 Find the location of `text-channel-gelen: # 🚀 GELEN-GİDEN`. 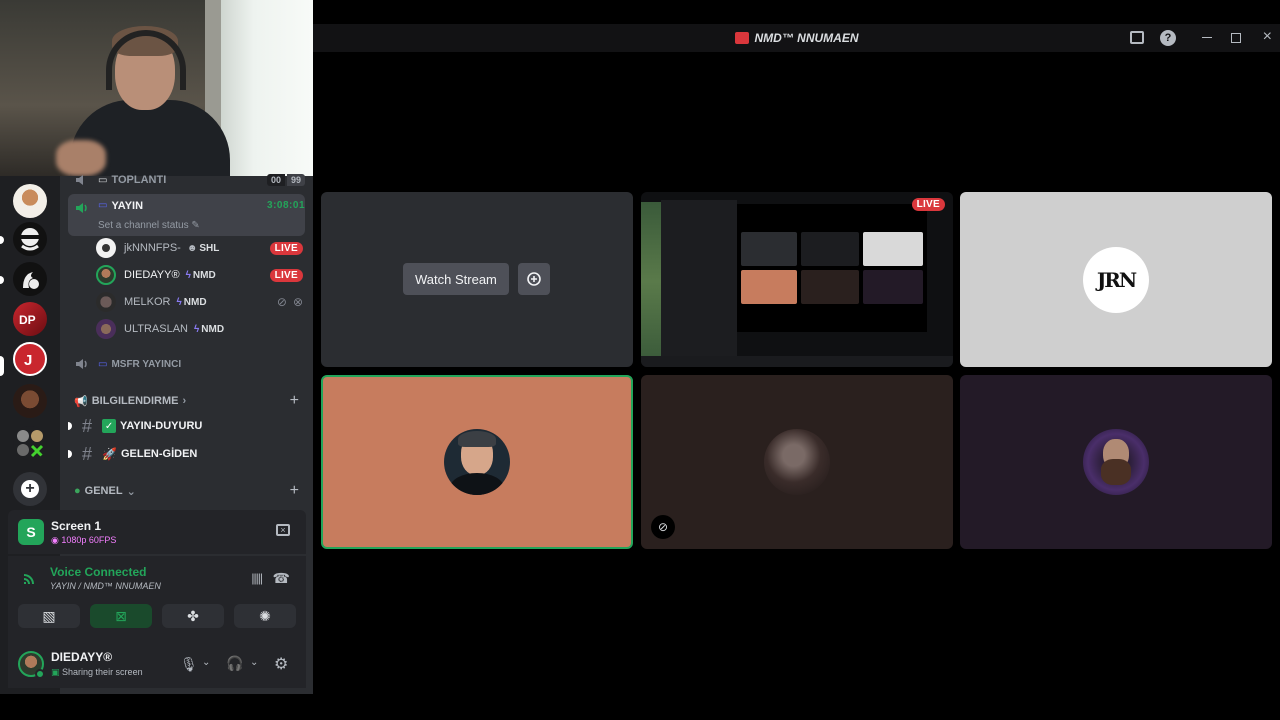

text-channel-gelen: # 🚀 GELEN-GİDEN is located at coordinates (184, 454).